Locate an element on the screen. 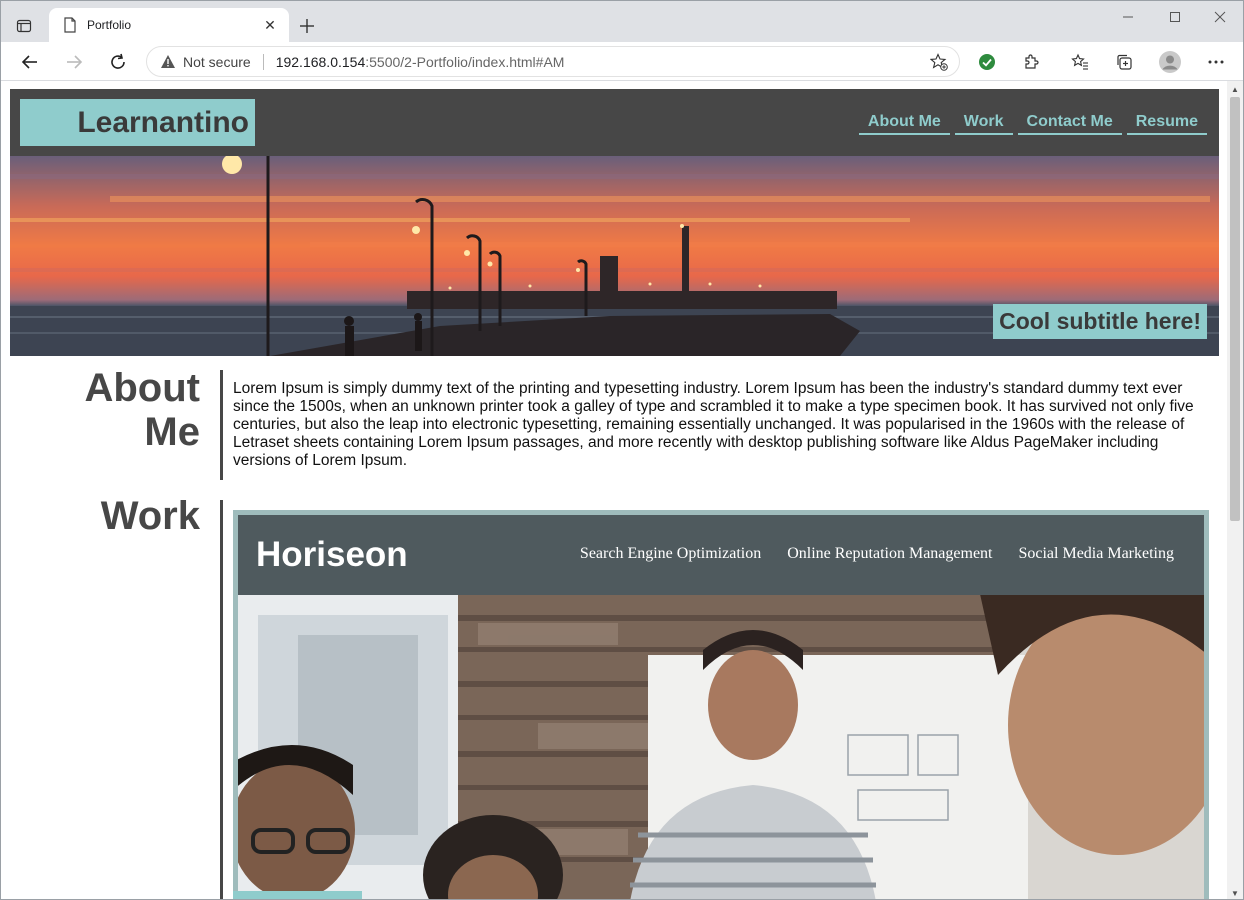 The image size is (1244, 900). tab-strip: Portfolio ✕ is located at coordinates (622, 21).